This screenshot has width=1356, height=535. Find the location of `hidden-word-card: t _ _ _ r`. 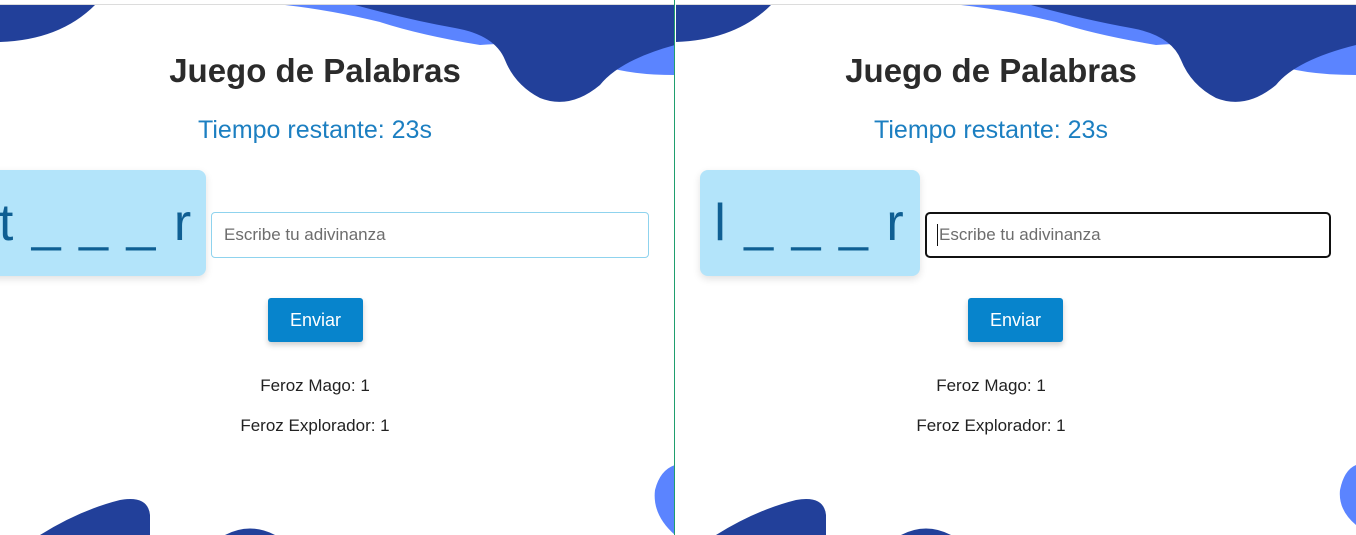

hidden-word-card: t _ _ _ r is located at coordinates (103, 223).